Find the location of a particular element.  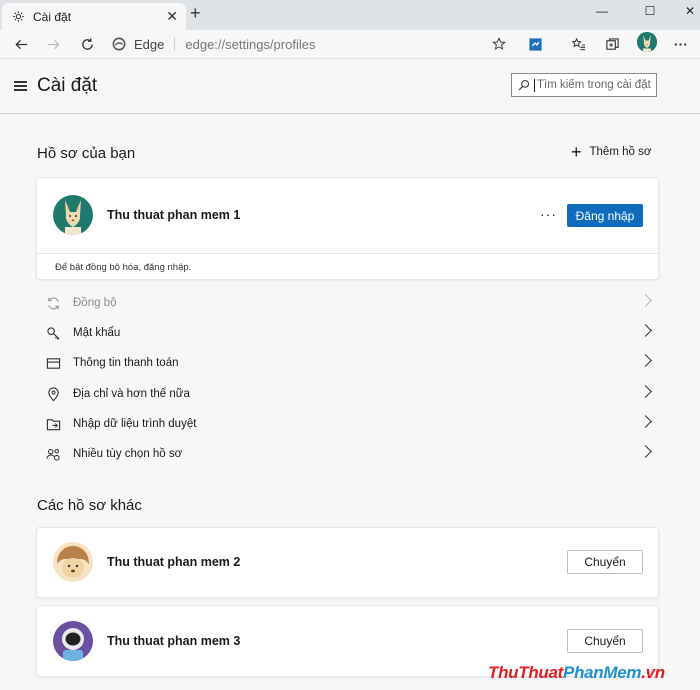

profile-name: Thu thuat phan mem 3 is located at coordinates (174, 641).